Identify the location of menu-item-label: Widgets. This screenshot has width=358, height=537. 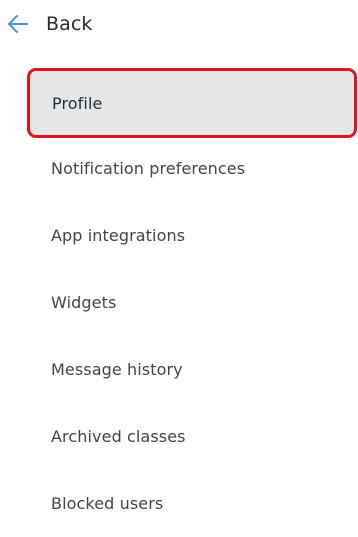
(84, 302).